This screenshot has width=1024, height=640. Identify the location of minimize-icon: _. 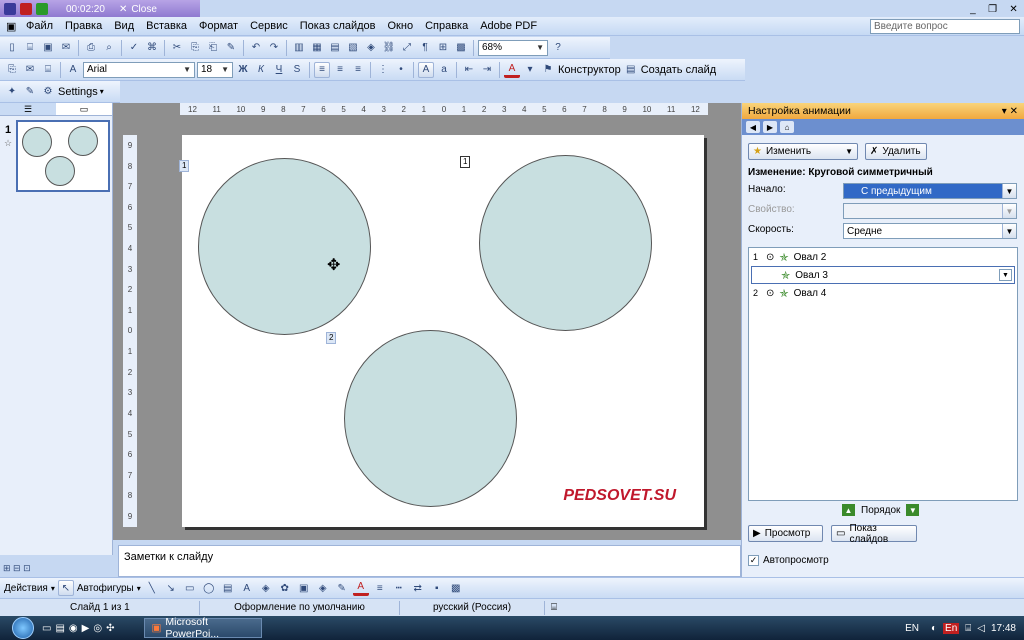
(973, 9).